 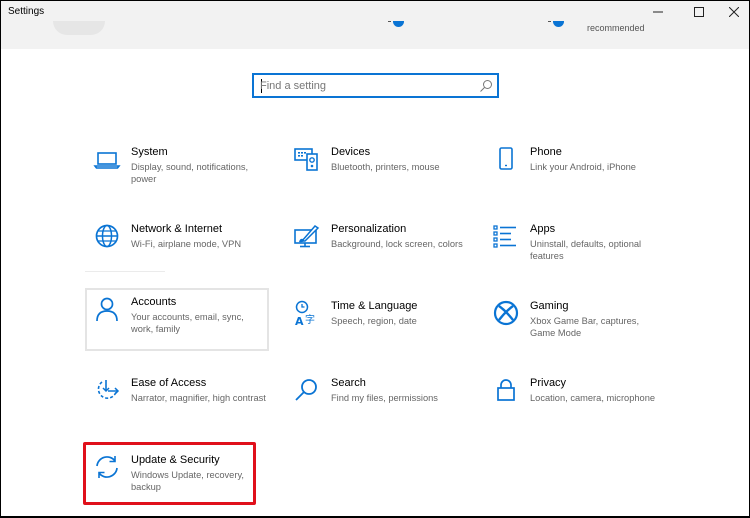 What do you see at coordinates (149, 152) in the screenshot?
I see `tile-title: System` at bounding box center [149, 152].